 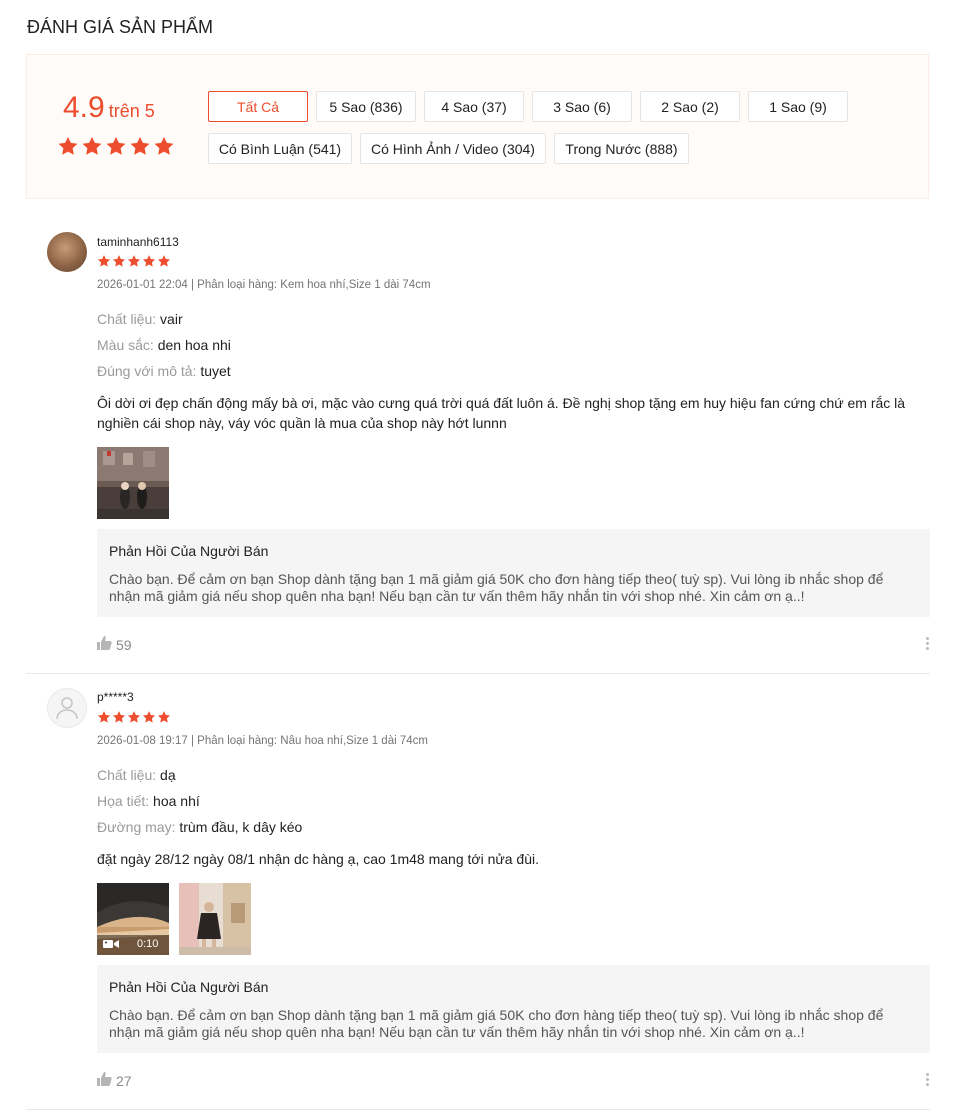 What do you see at coordinates (123, 801) in the screenshot?
I see `attribute-key: Họa tiết:` at bounding box center [123, 801].